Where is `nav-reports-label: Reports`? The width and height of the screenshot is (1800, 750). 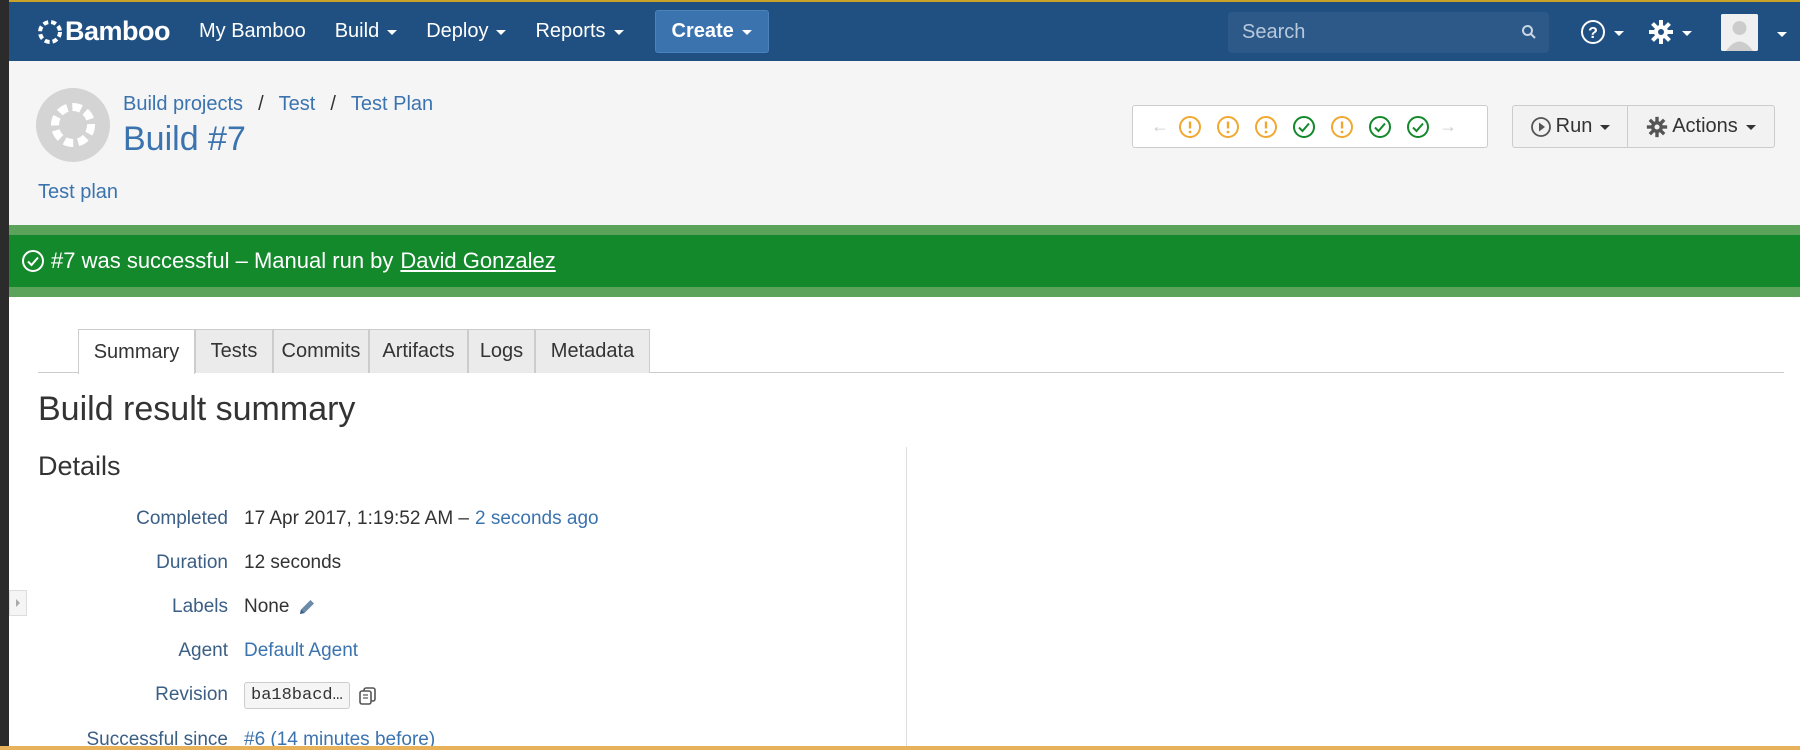
nav-reports-label: Reports is located at coordinates (570, 31).